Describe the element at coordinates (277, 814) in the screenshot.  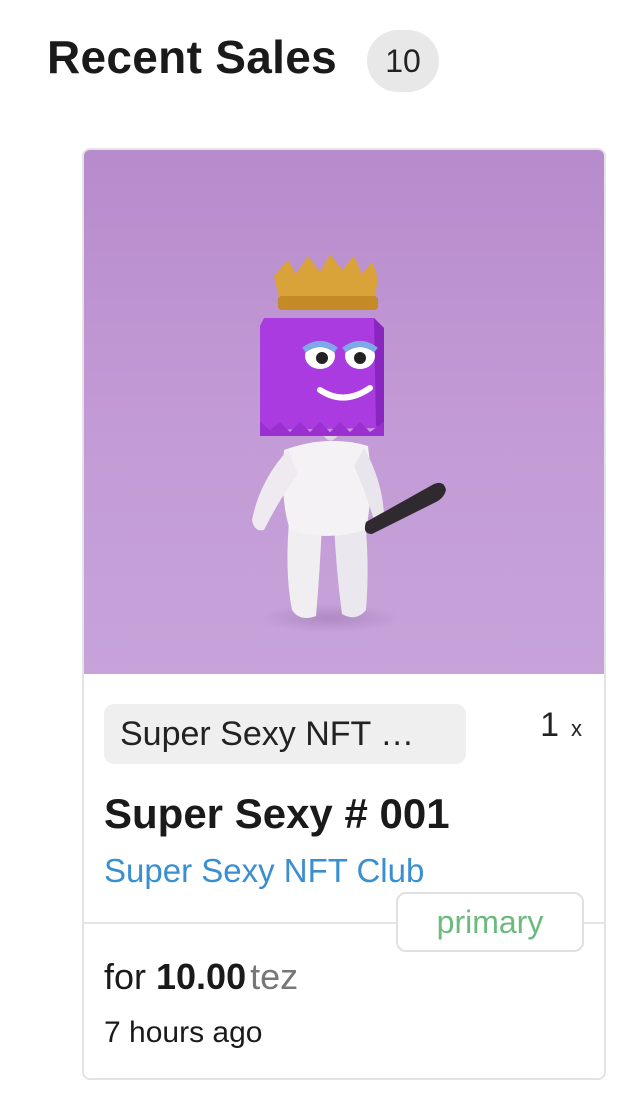
I see `token-title: Super Sexy # 001` at that location.